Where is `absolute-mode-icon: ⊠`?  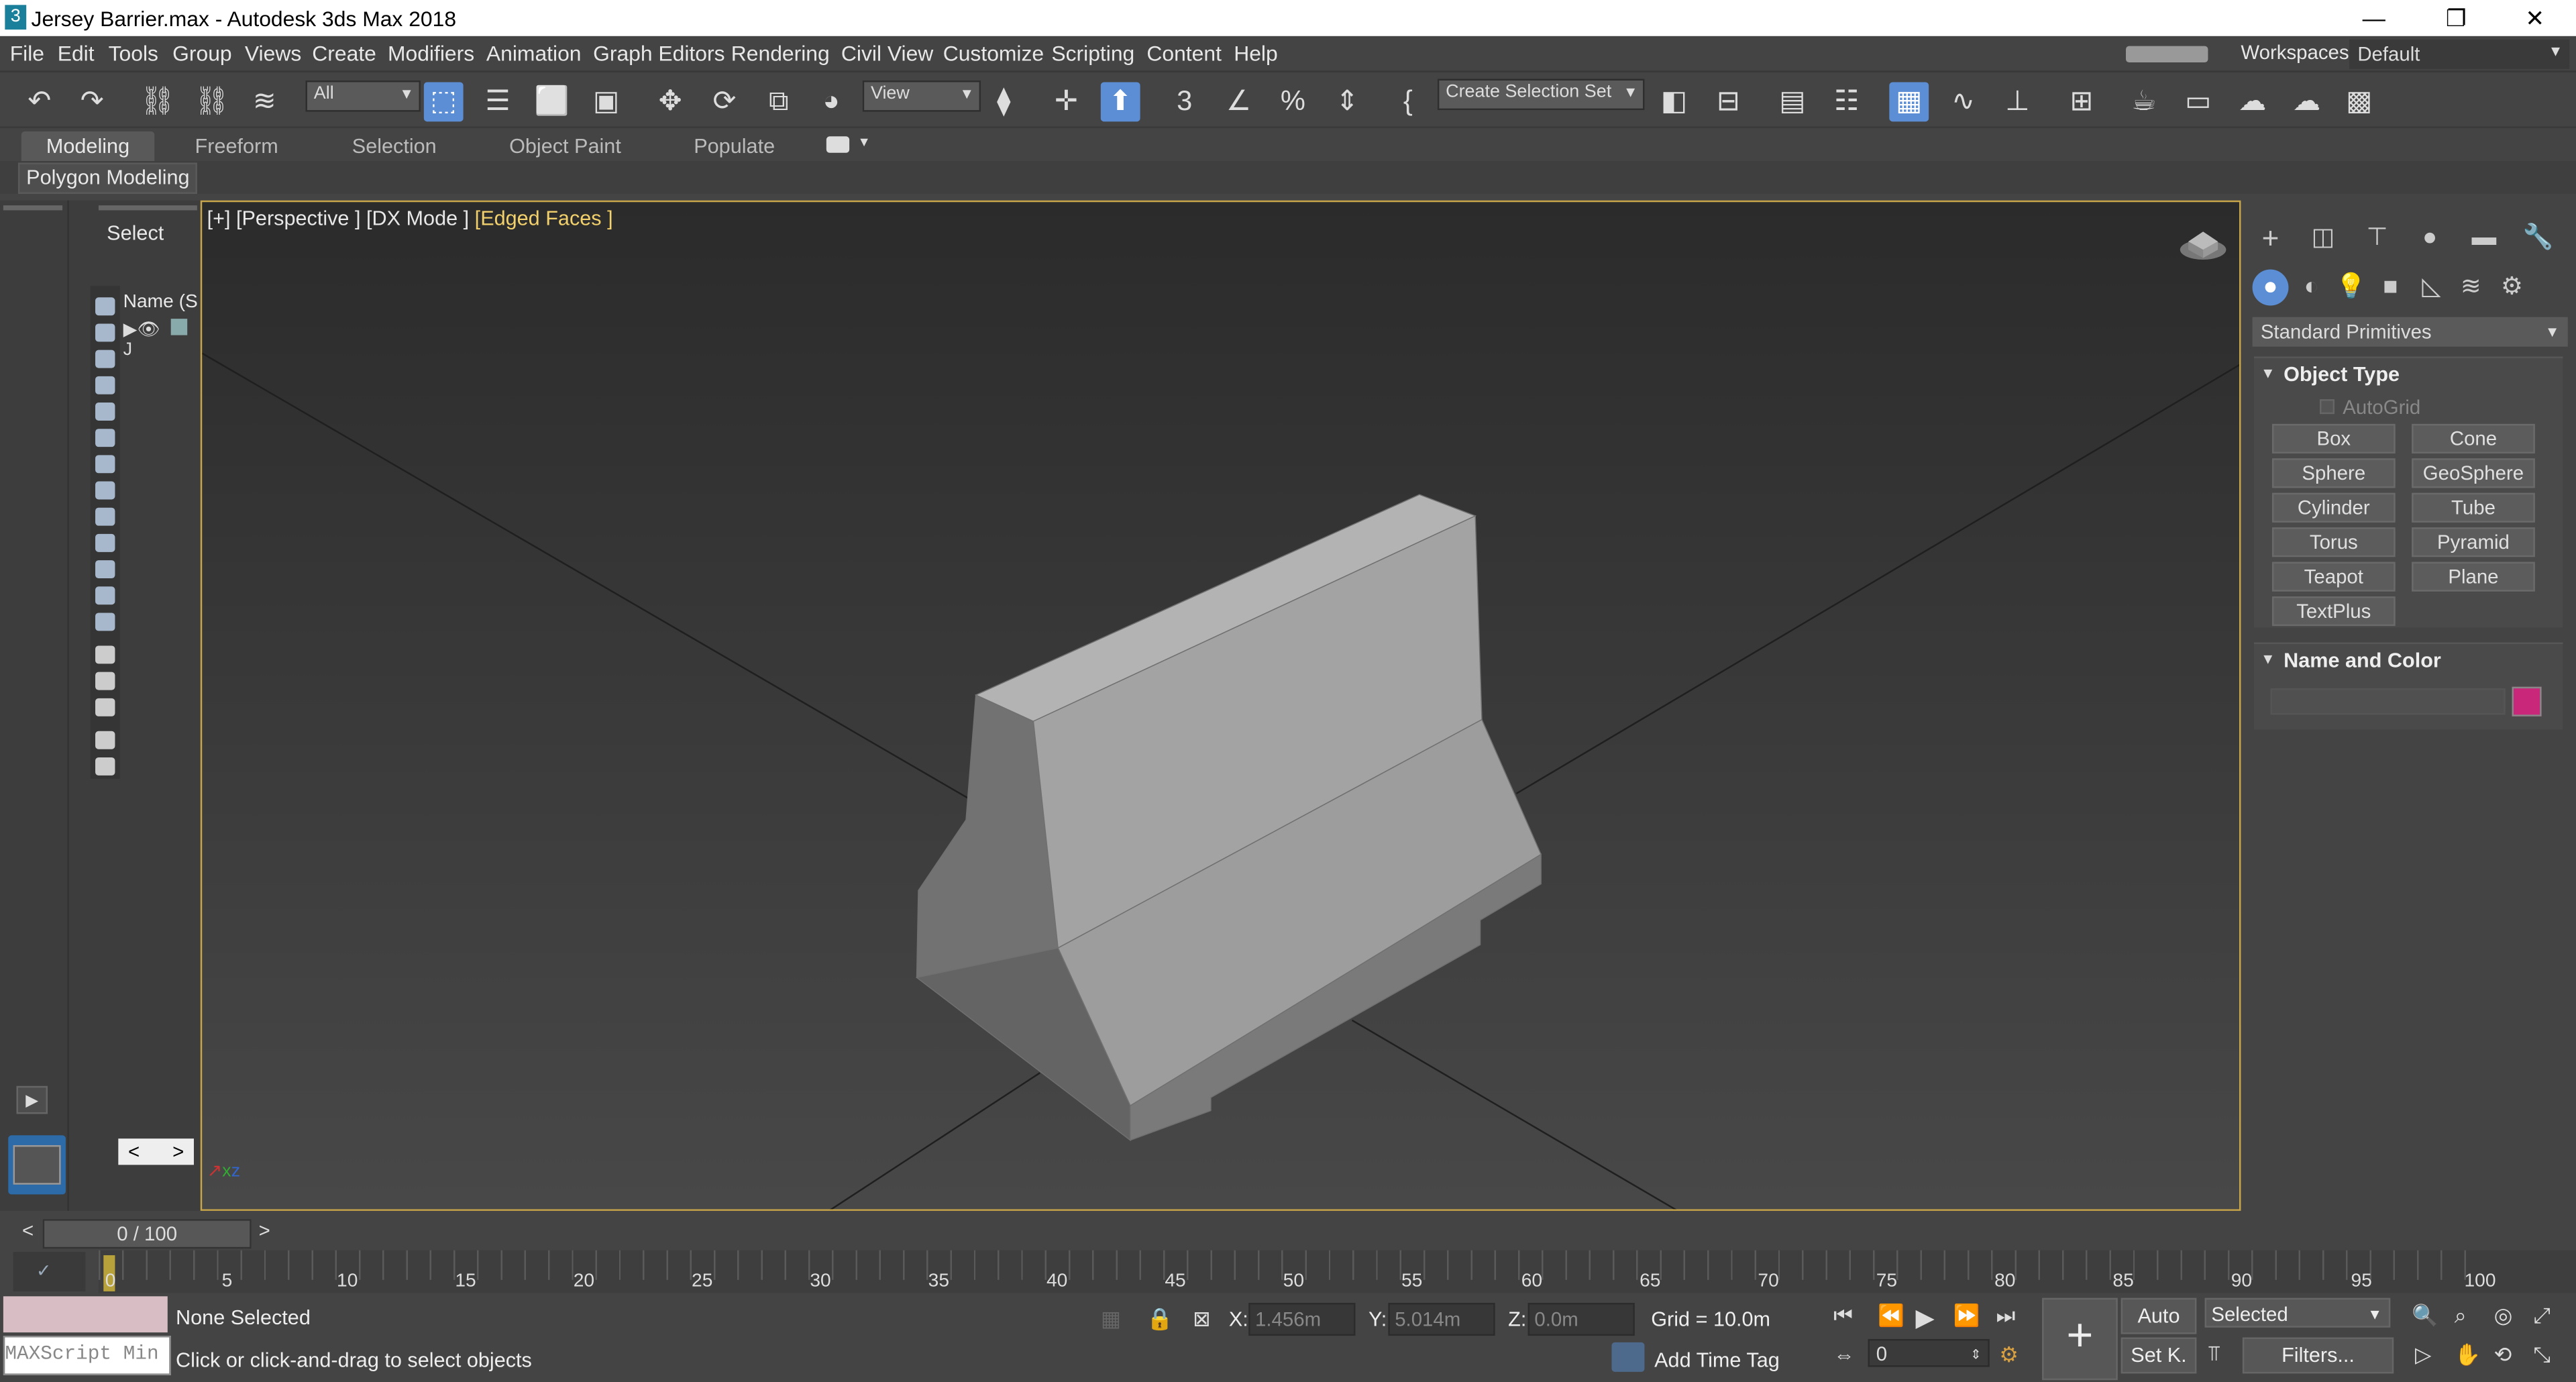 absolute-mode-icon: ⊠ is located at coordinates (1202, 1319).